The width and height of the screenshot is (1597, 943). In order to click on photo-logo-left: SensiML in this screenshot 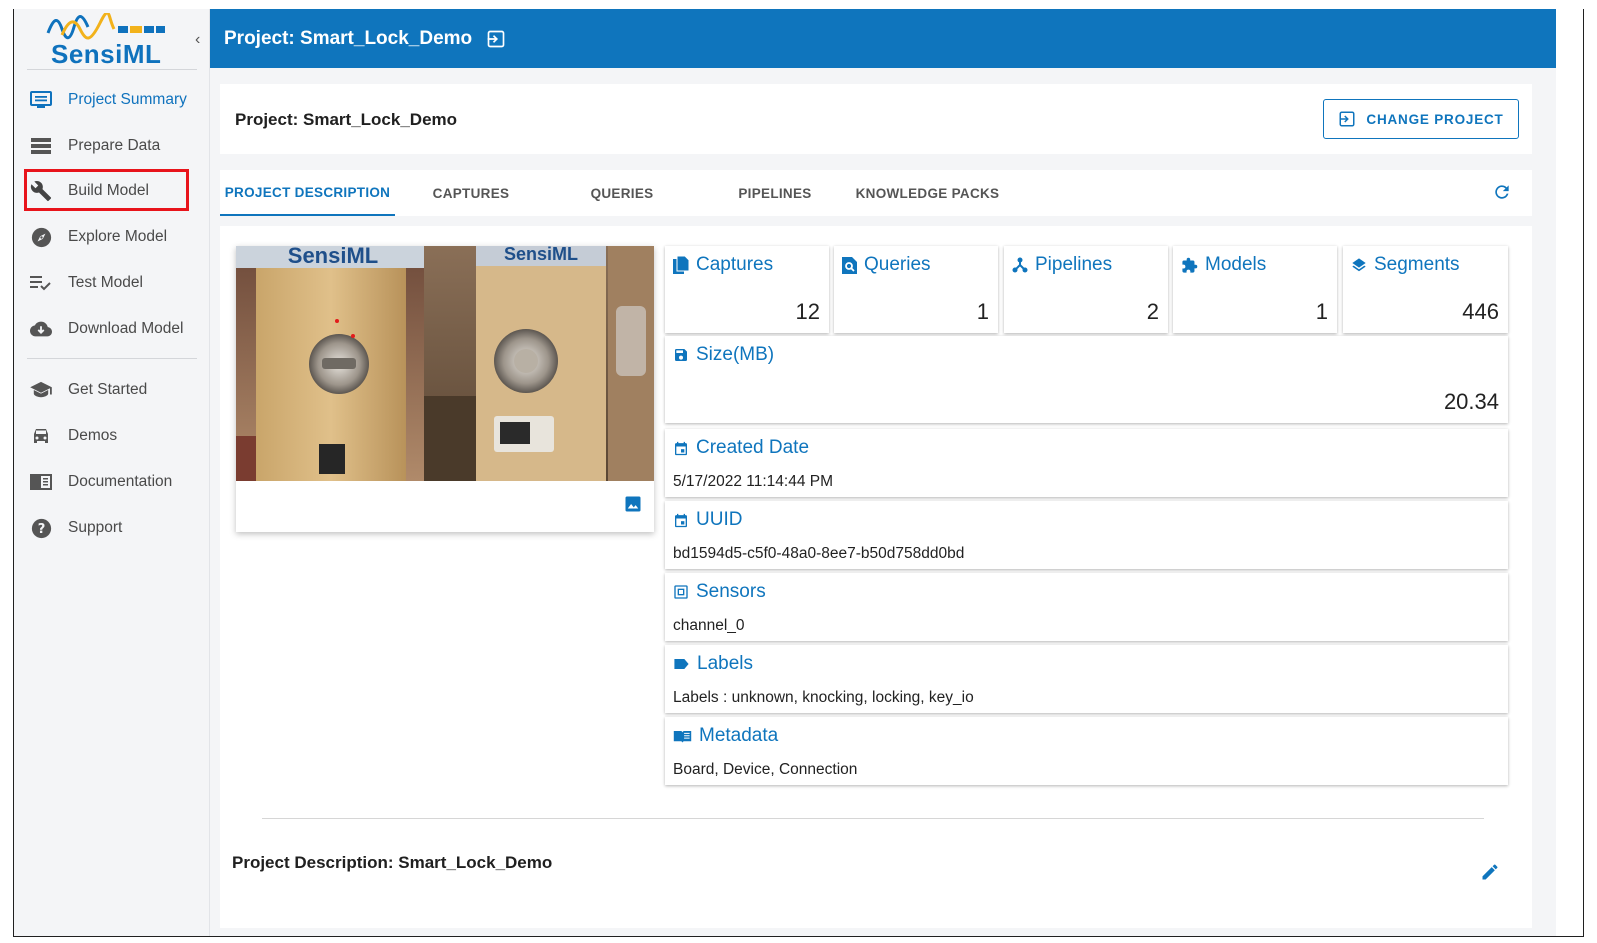, I will do `click(333, 257)`.